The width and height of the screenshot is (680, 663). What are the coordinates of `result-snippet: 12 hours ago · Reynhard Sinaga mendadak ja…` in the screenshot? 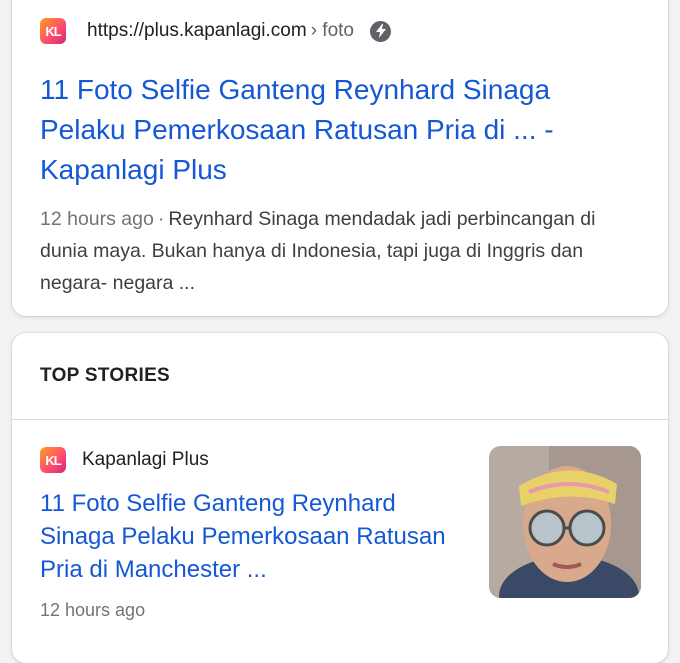 It's located at (340, 251).